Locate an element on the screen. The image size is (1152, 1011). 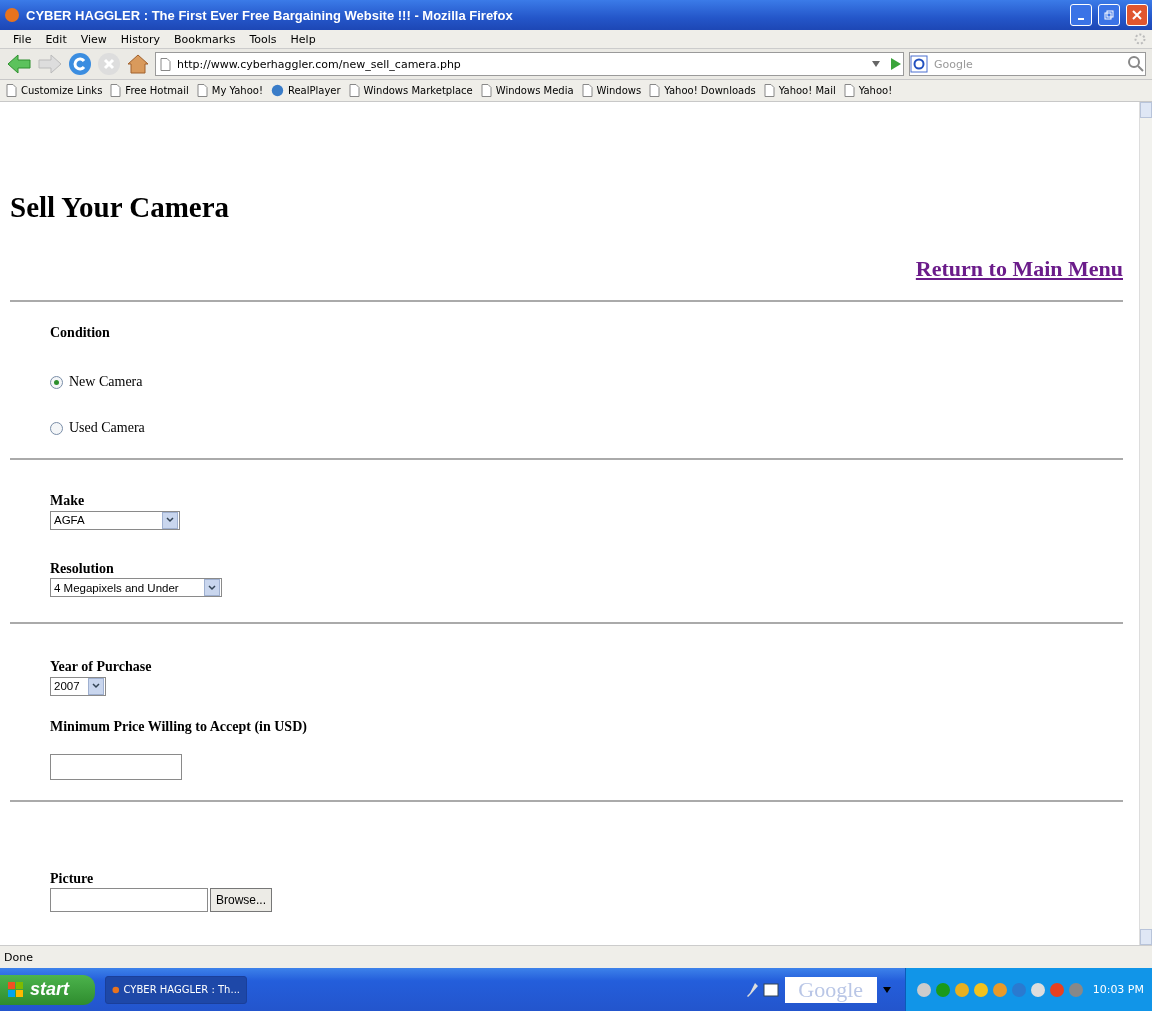
menu-item: File is located at coordinates (22, 39).